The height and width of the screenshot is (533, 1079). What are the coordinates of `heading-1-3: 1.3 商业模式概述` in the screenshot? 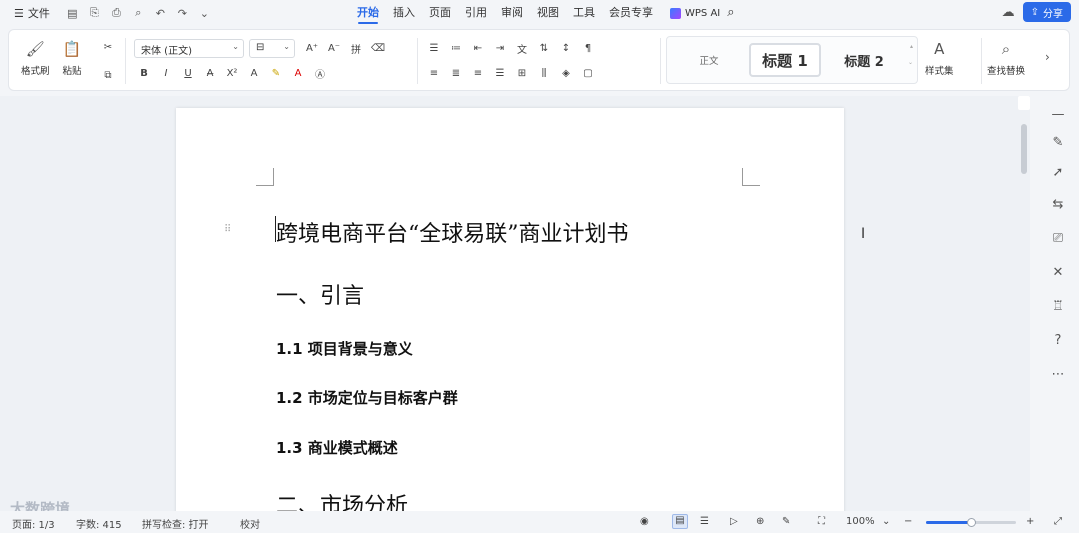 It's located at (337, 447).